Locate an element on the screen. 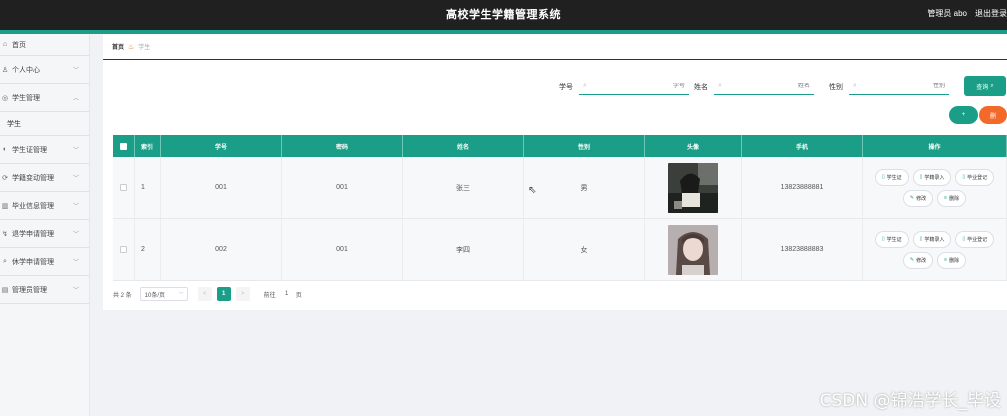 The image size is (1007, 416). breadcrumb: 首页 ♨ 学生 is located at coordinates (131, 47).